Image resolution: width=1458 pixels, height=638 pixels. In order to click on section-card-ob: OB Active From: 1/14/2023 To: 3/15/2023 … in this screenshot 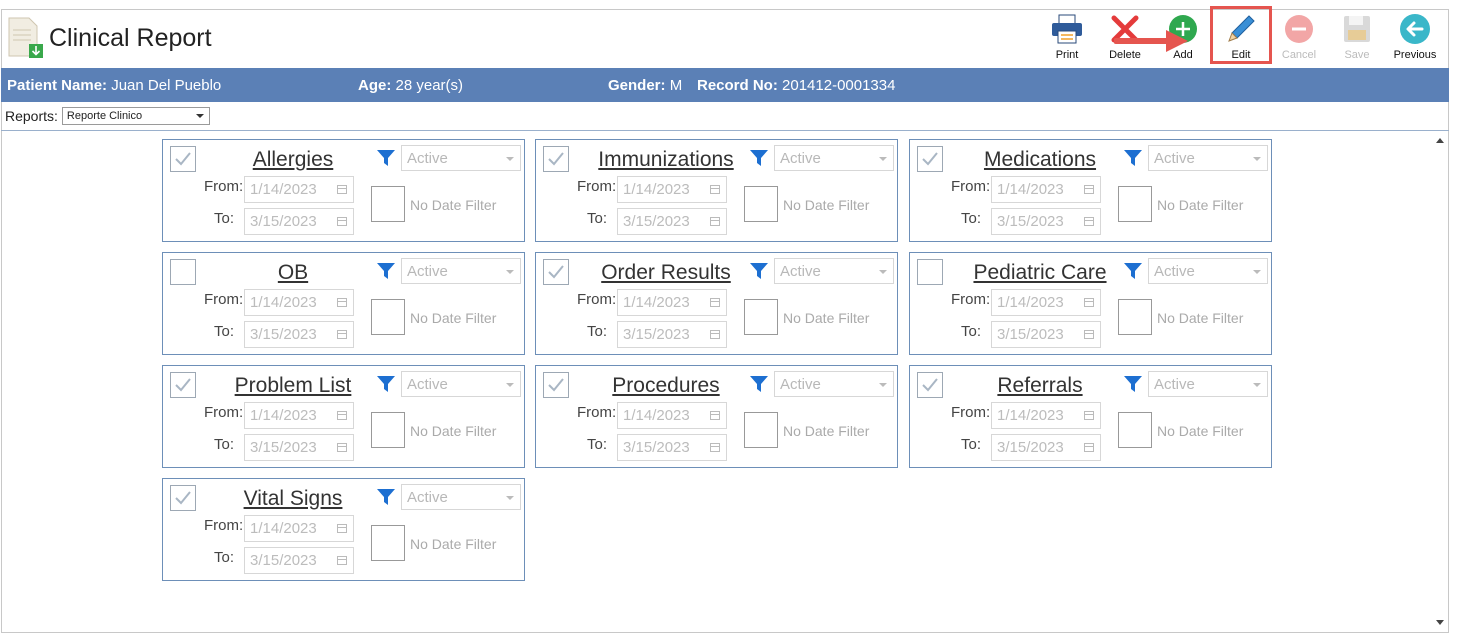, I will do `click(343, 303)`.